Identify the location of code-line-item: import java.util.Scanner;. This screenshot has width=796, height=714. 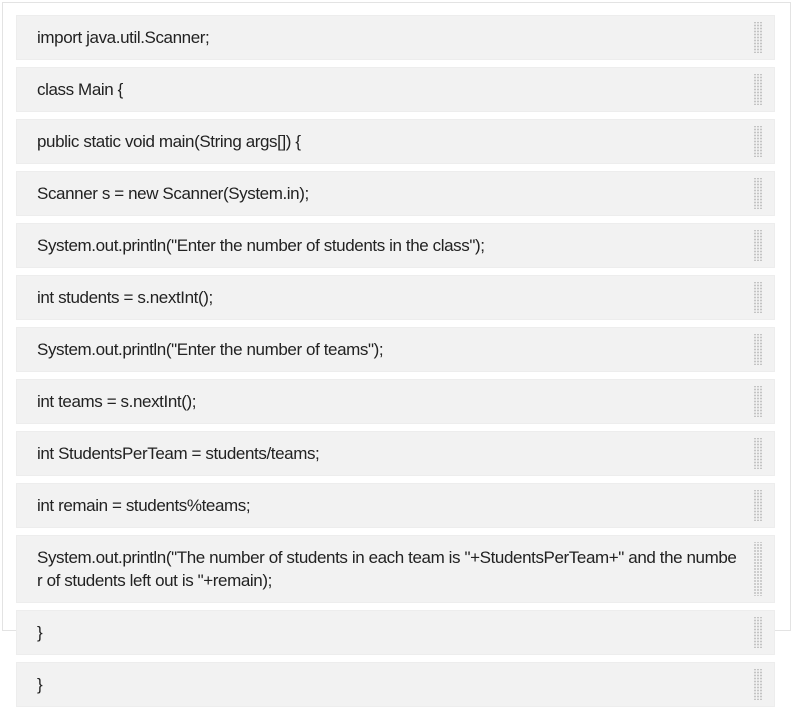
(395, 37).